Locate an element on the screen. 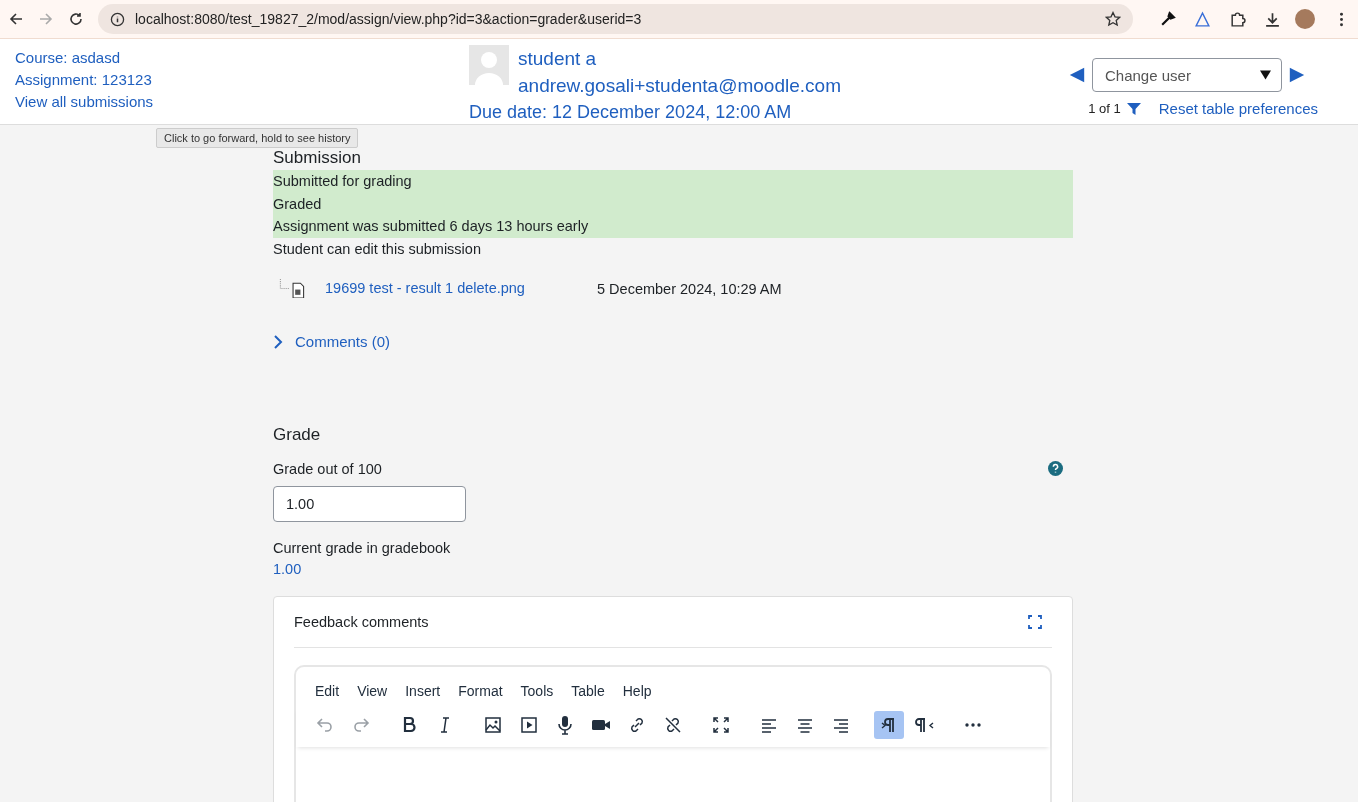  caret-icon is located at coordinates (1265, 75).